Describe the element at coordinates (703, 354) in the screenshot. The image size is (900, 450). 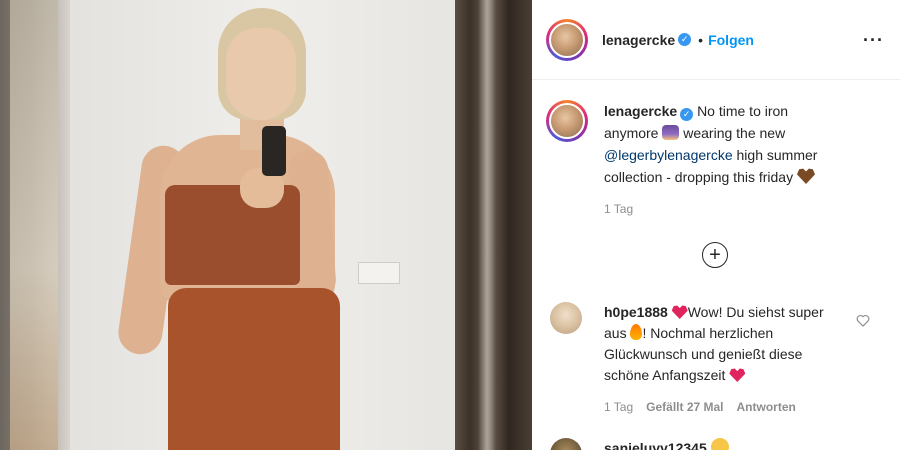
I see `comment-part: Glückwunsch und genießt diese` at that location.